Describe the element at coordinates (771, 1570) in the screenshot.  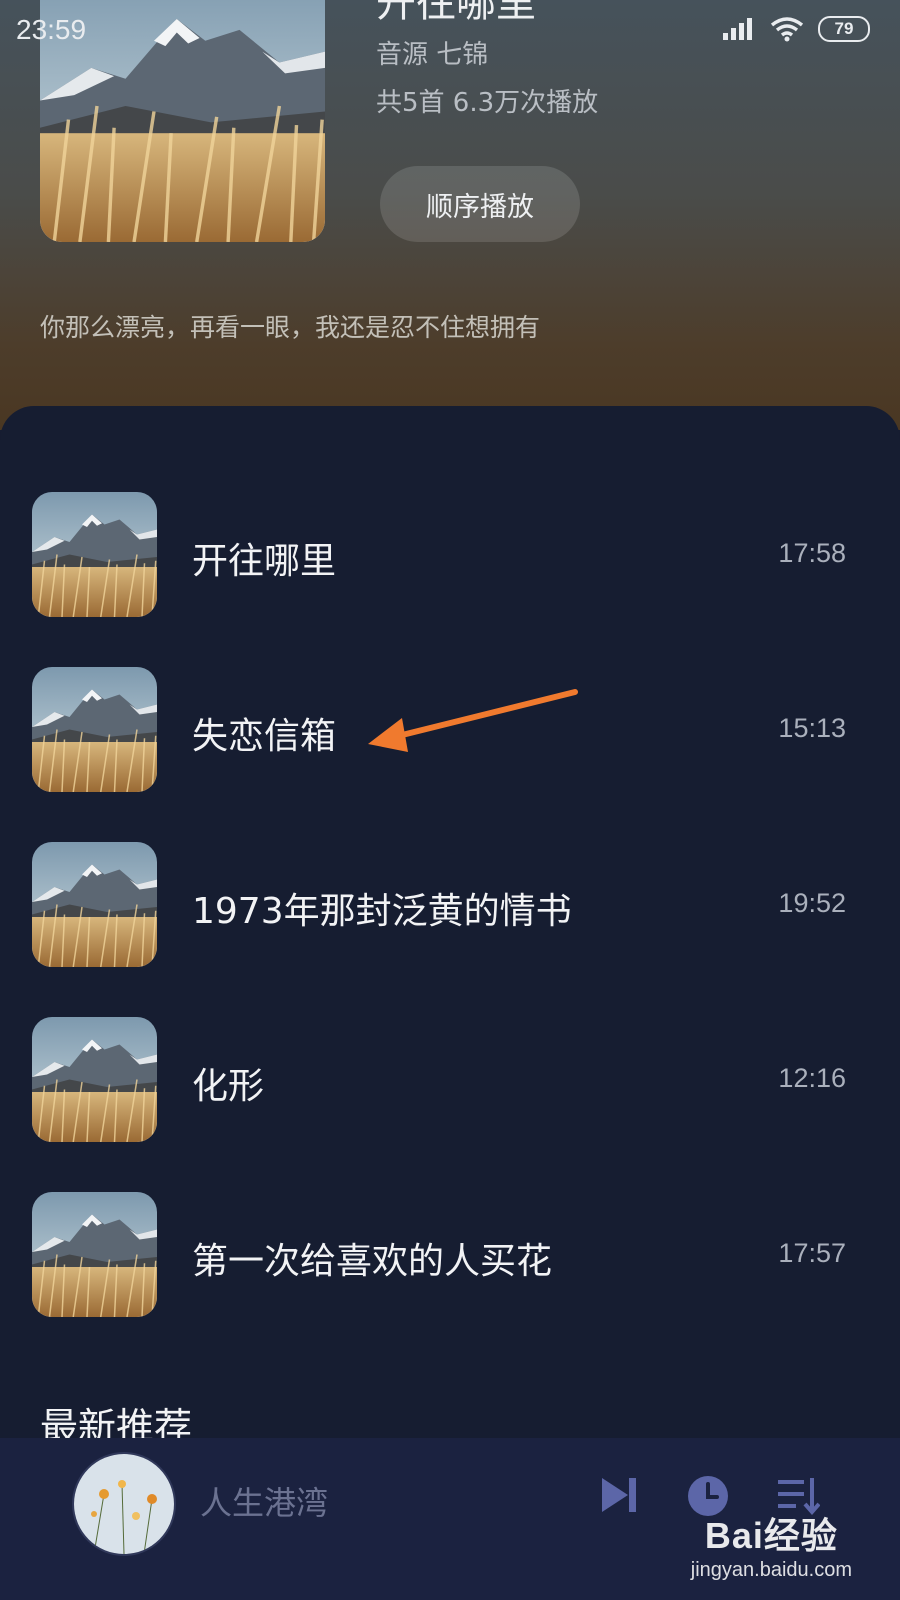
I see `watermark-url: jingyan.baidu.com` at that location.